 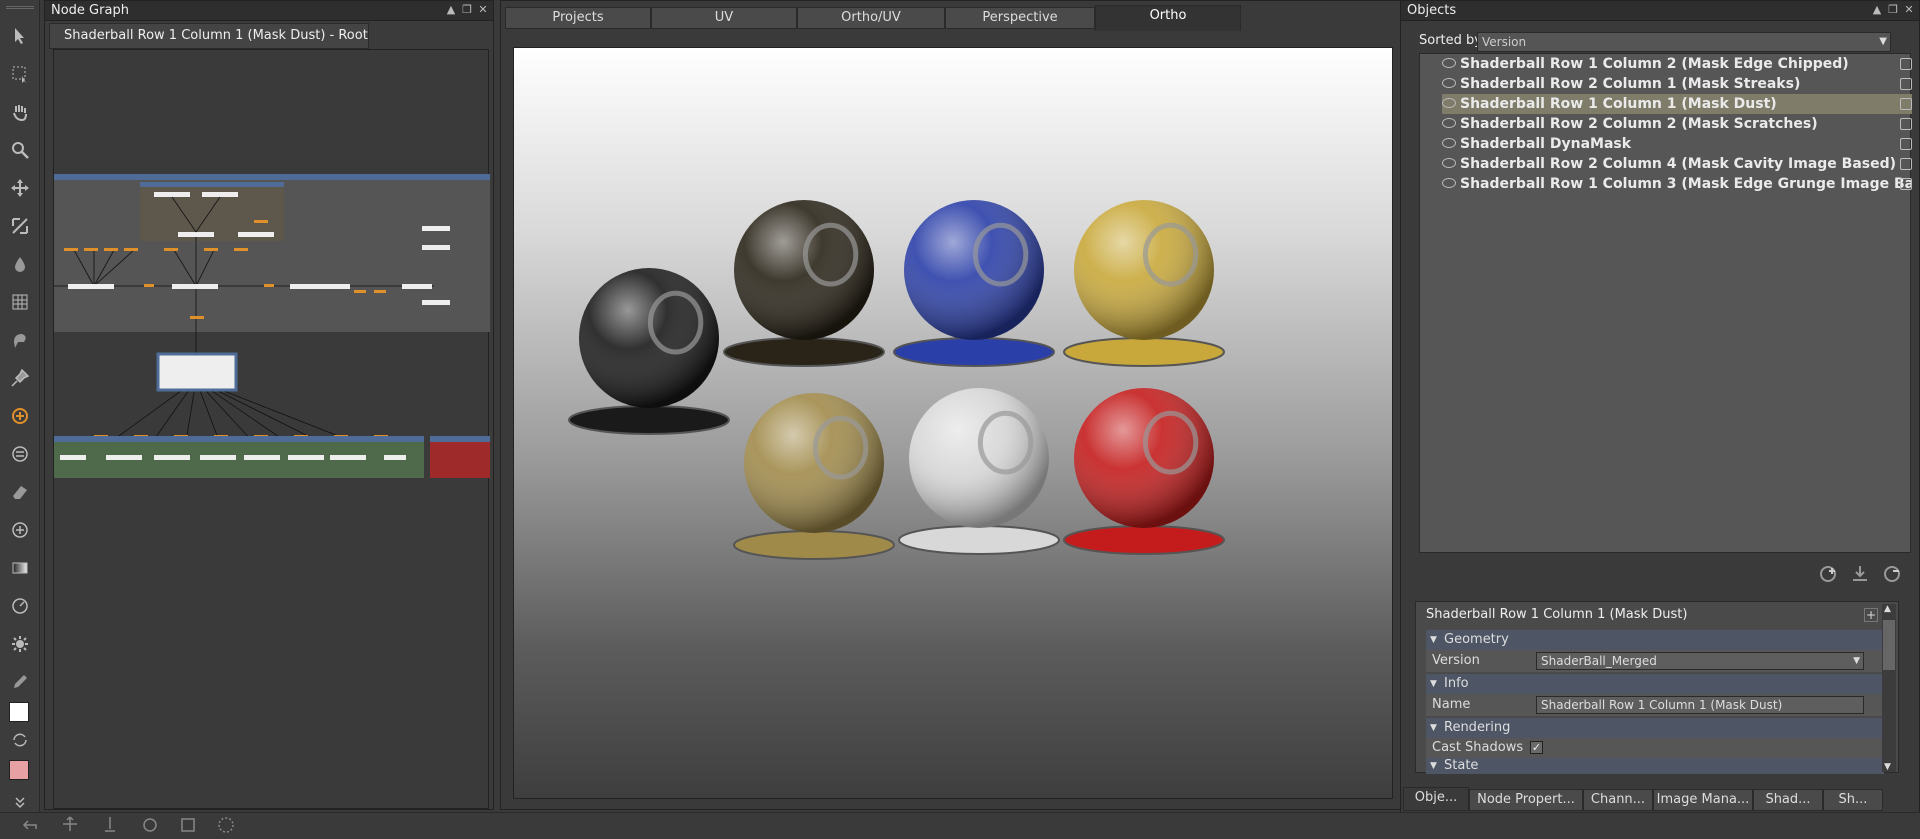 I want to click on grip-handle, so click(x=20, y=7).